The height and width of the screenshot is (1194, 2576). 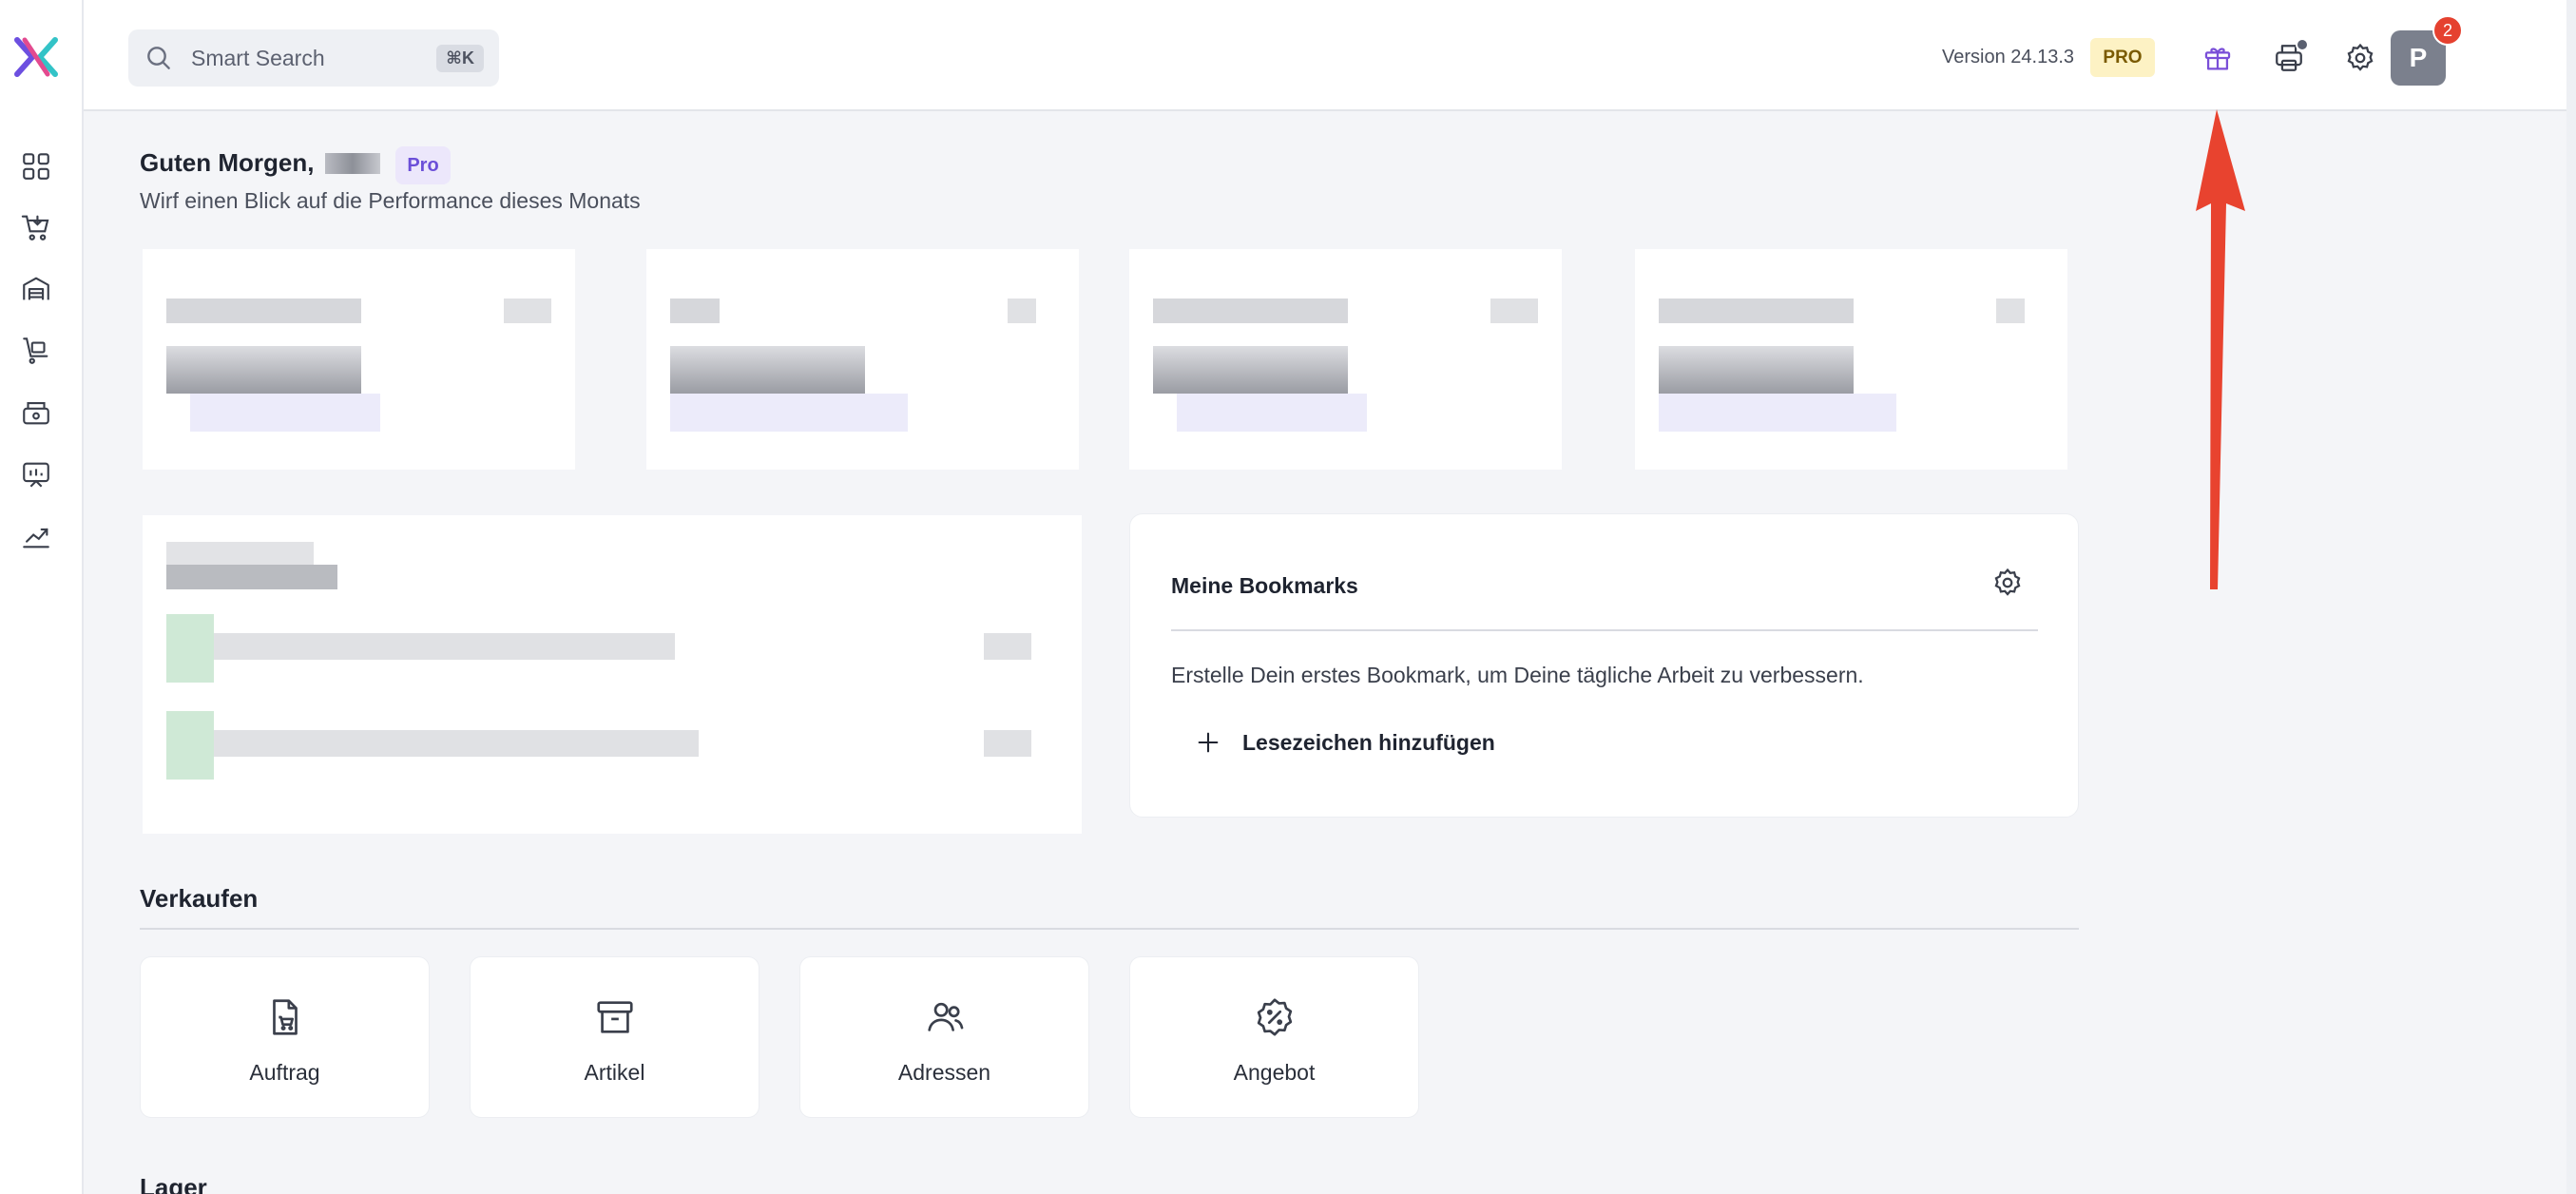 What do you see at coordinates (615, 1017) in the screenshot?
I see `archive-icon` at bounding box center [615, 1017].